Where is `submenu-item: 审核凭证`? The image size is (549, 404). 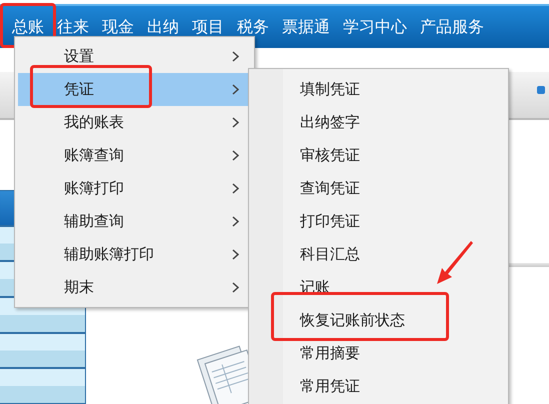
submenu-item: 审核凭证 is located at coordinates (378, 155).